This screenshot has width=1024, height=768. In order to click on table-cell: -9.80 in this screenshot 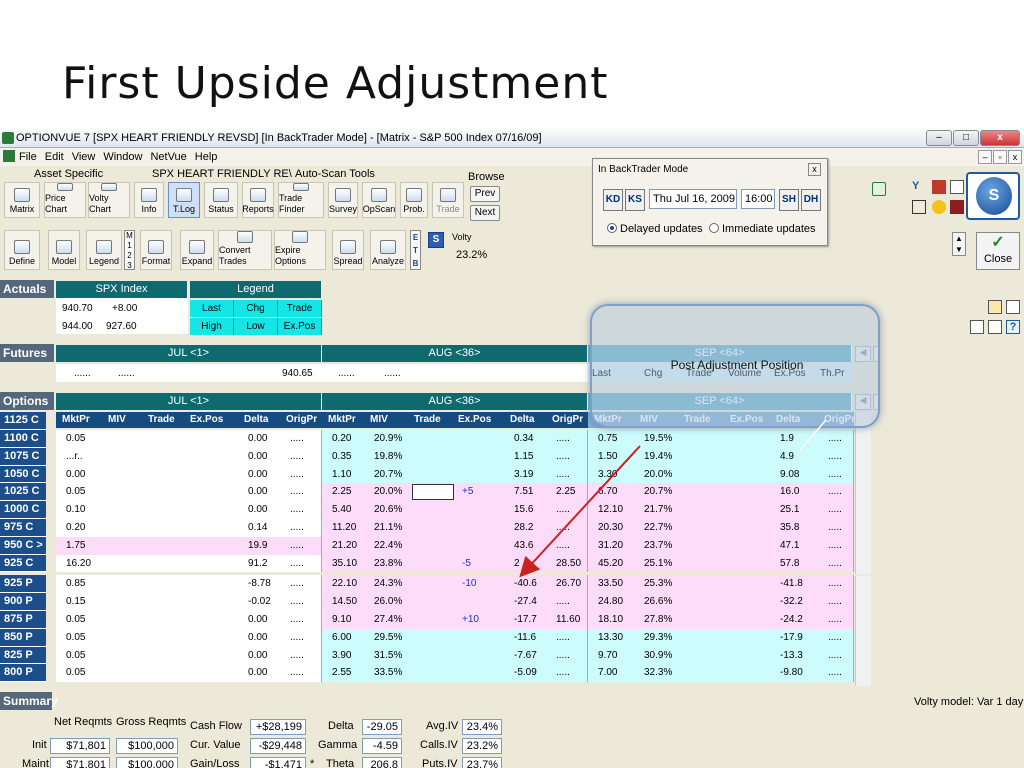, I will do `click(791, 672)`.